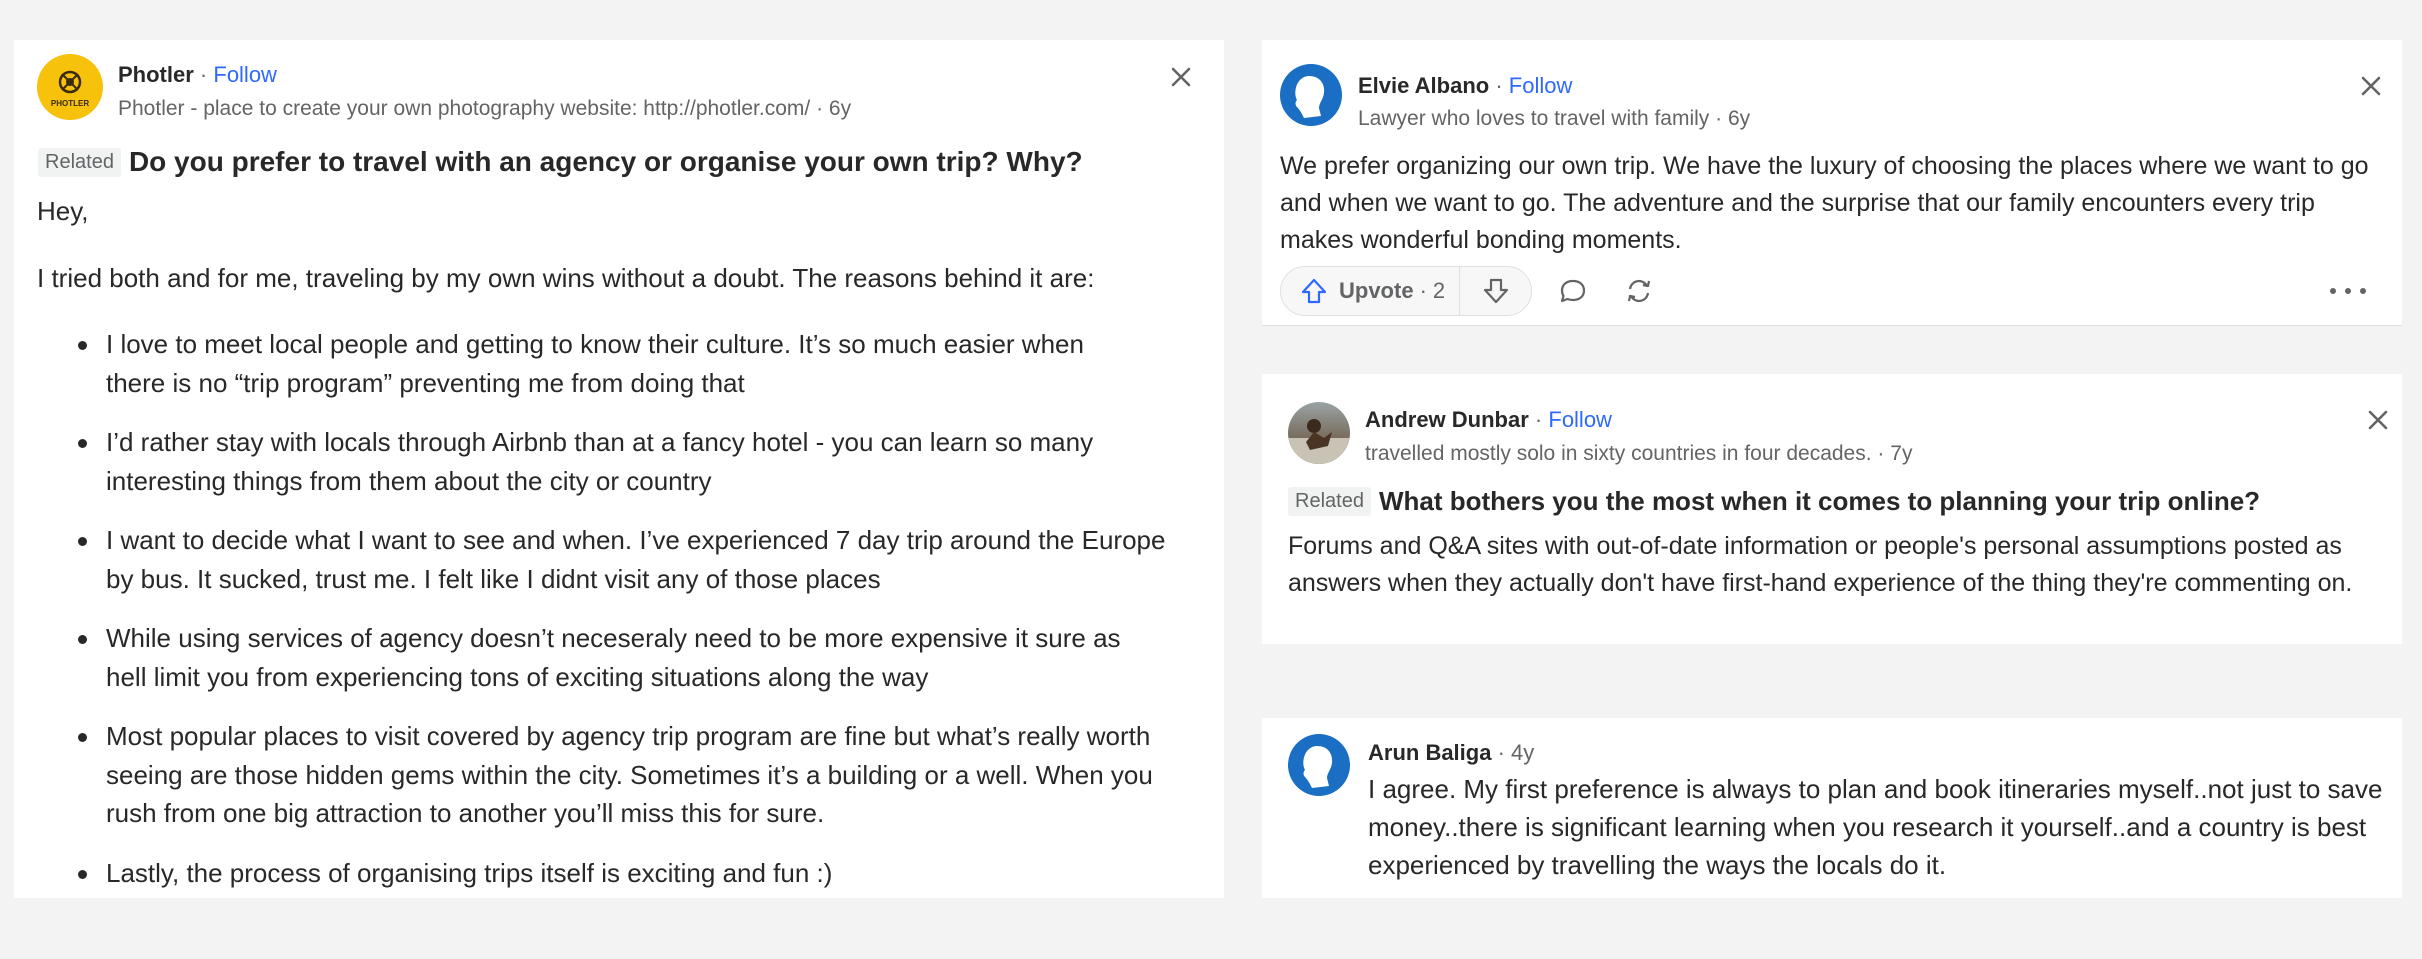 The image size is (2422, 959). I want to click on answer-greeting: Hey,, so click(63, 211).